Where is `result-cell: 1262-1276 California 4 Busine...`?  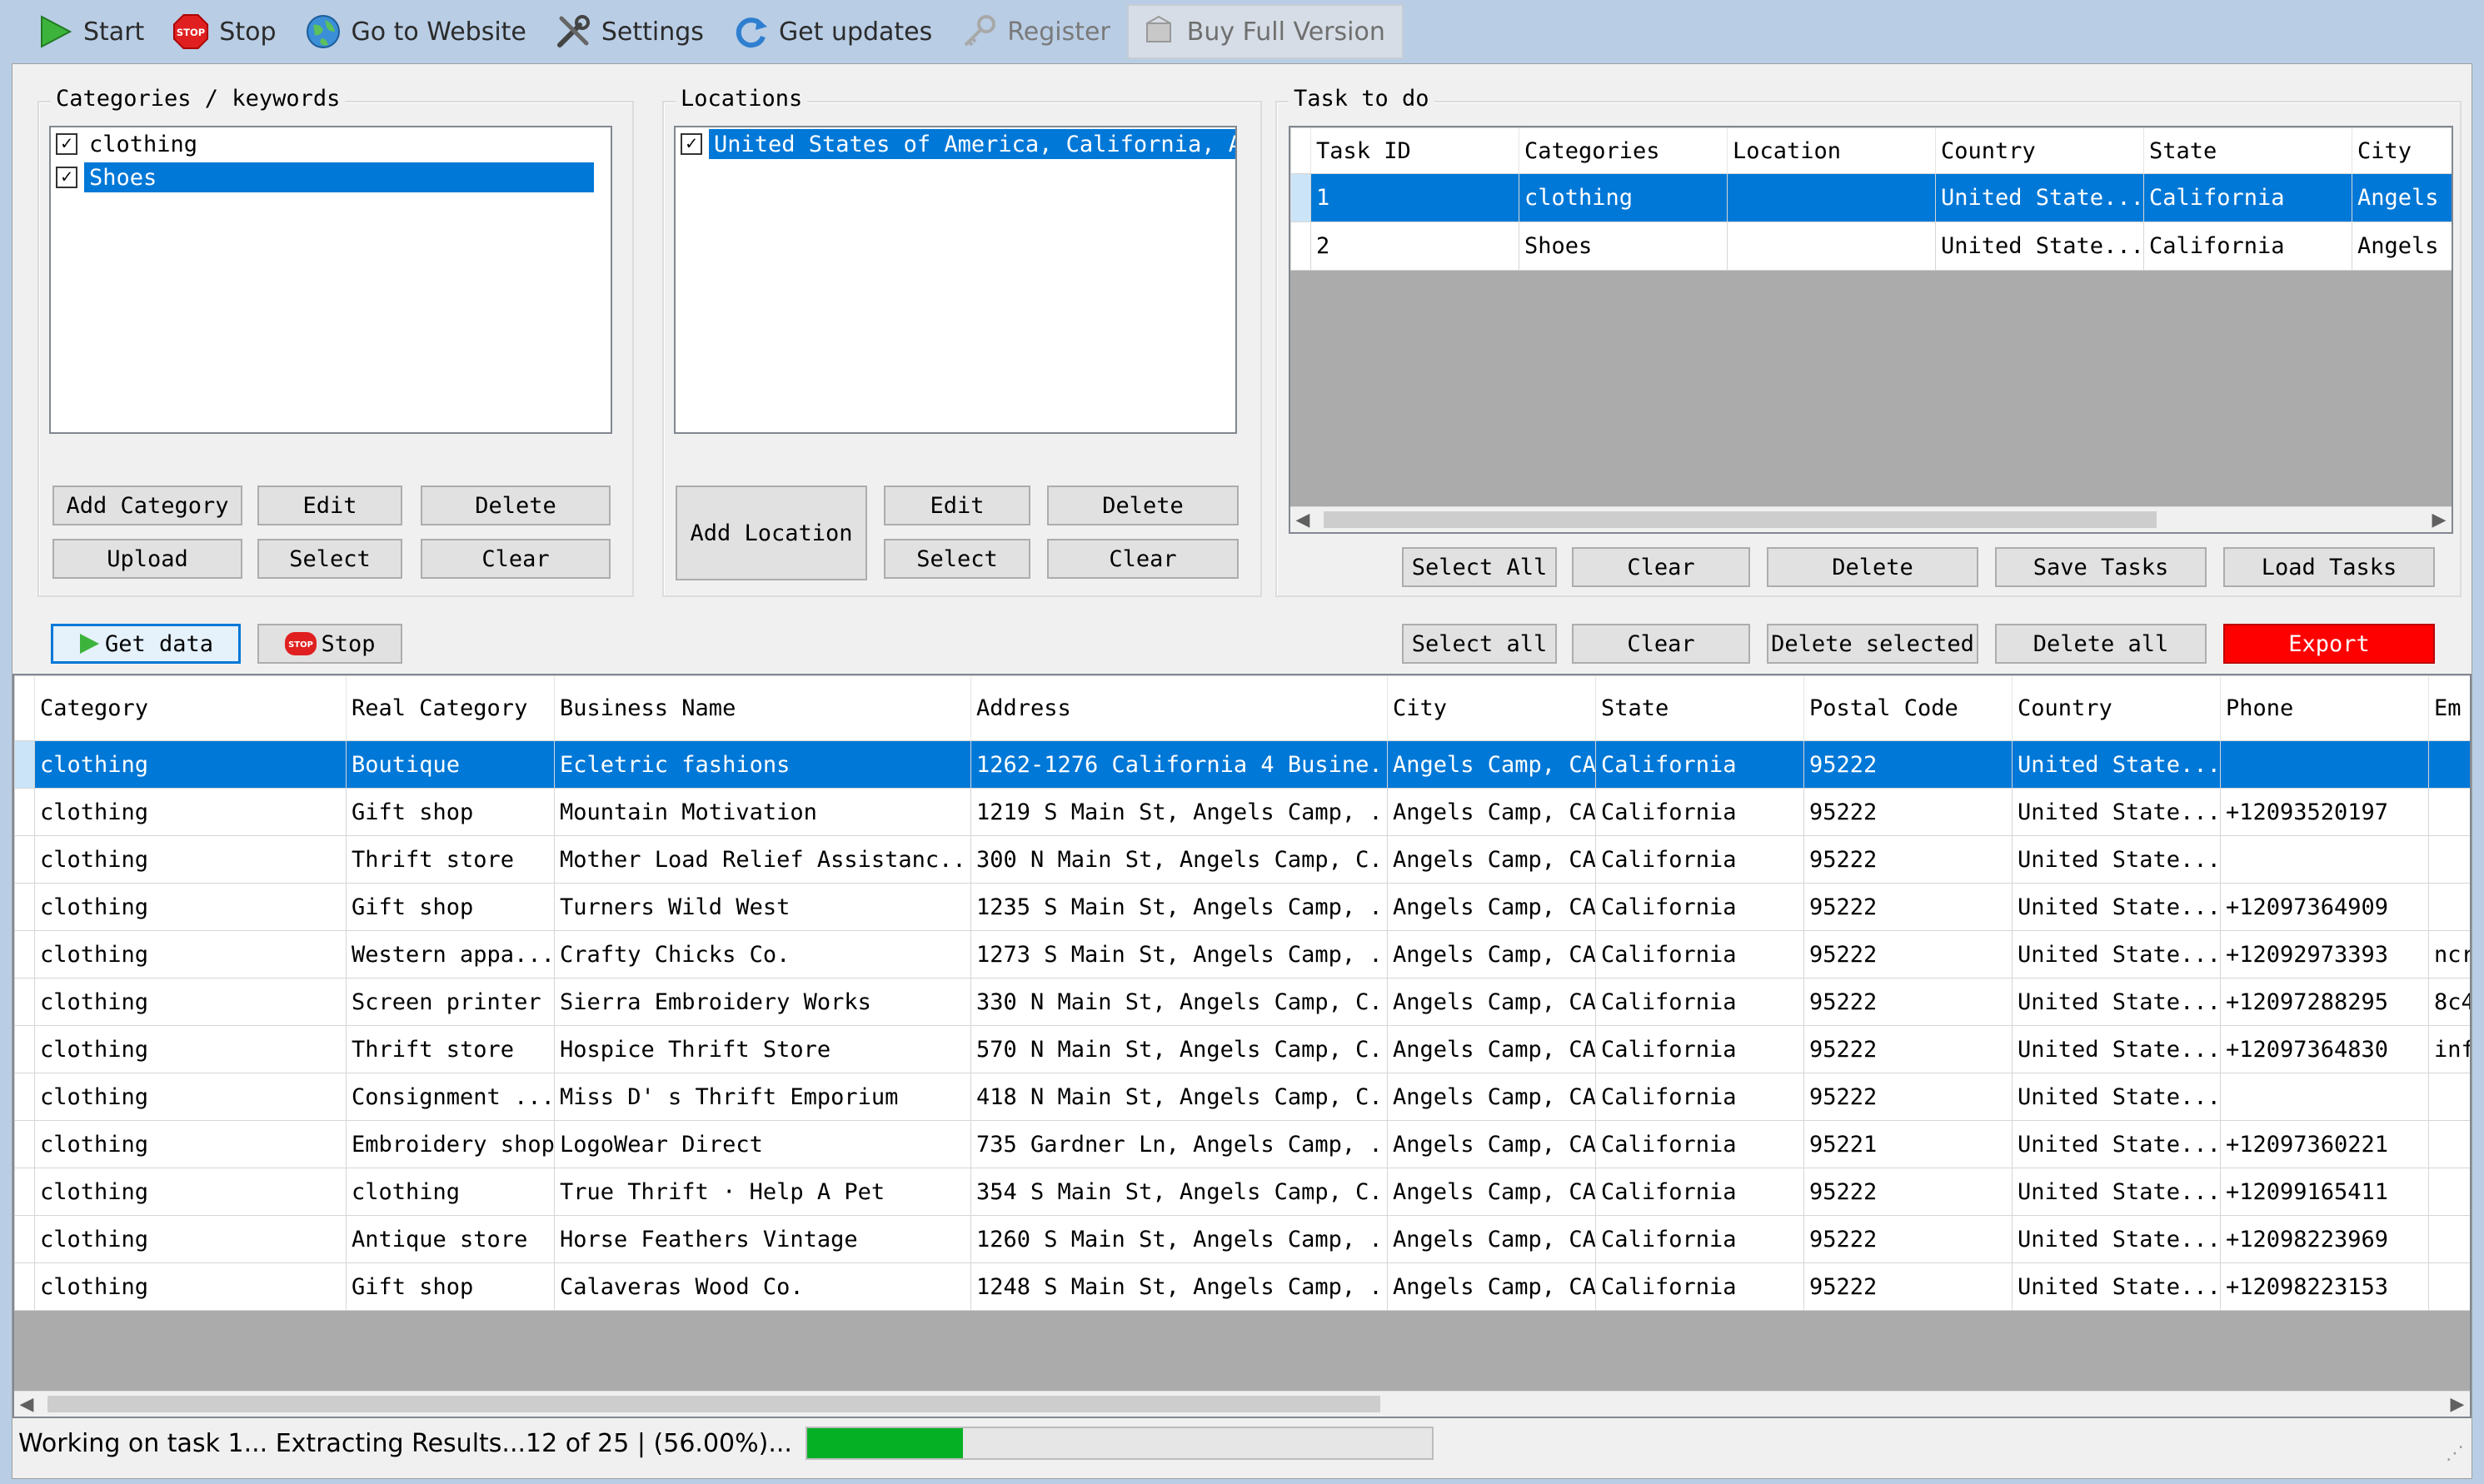 result-cell: 1262-1276 California 4 Busine... is located at coordinates (1179, 764).